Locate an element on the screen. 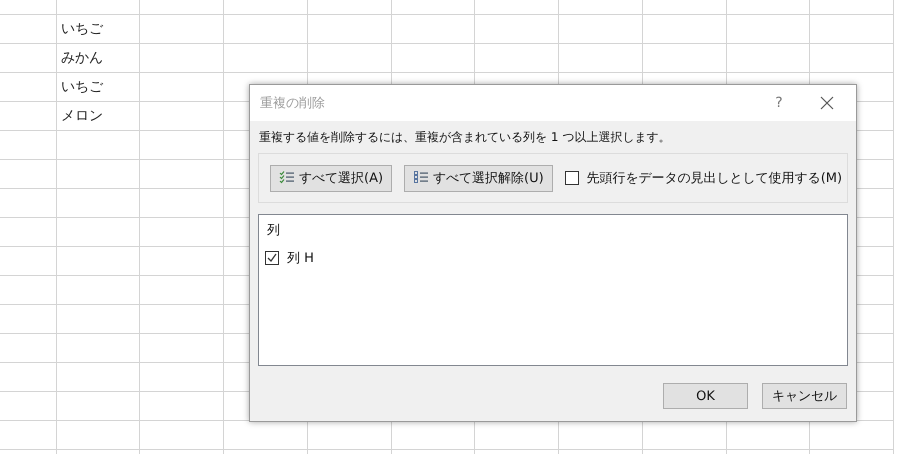  ok-button: OK is located at coordinates (705, 396).